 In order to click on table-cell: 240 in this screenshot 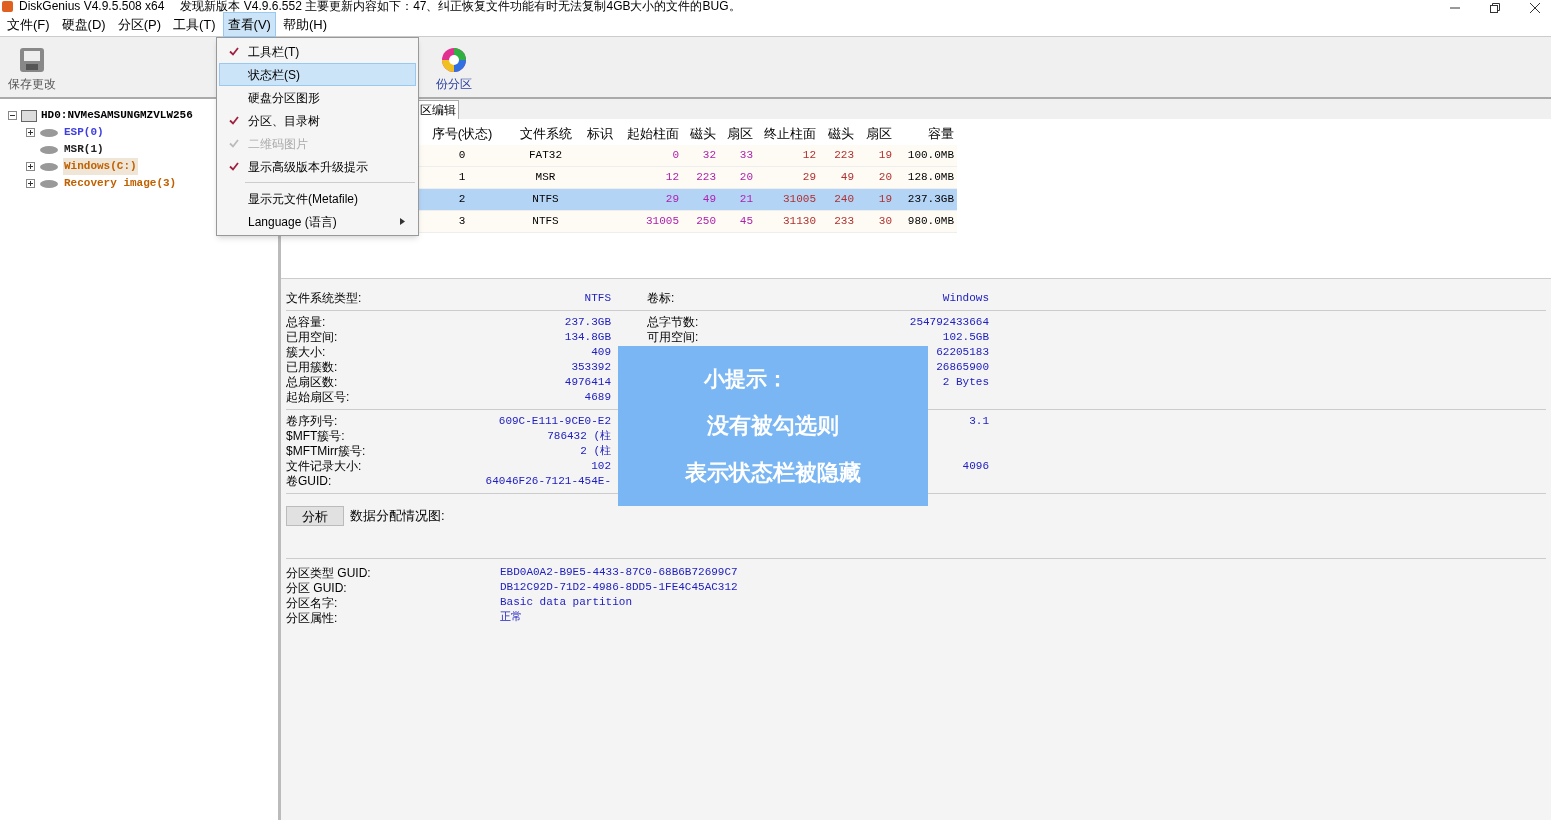, I will do `click(844, 199)`.